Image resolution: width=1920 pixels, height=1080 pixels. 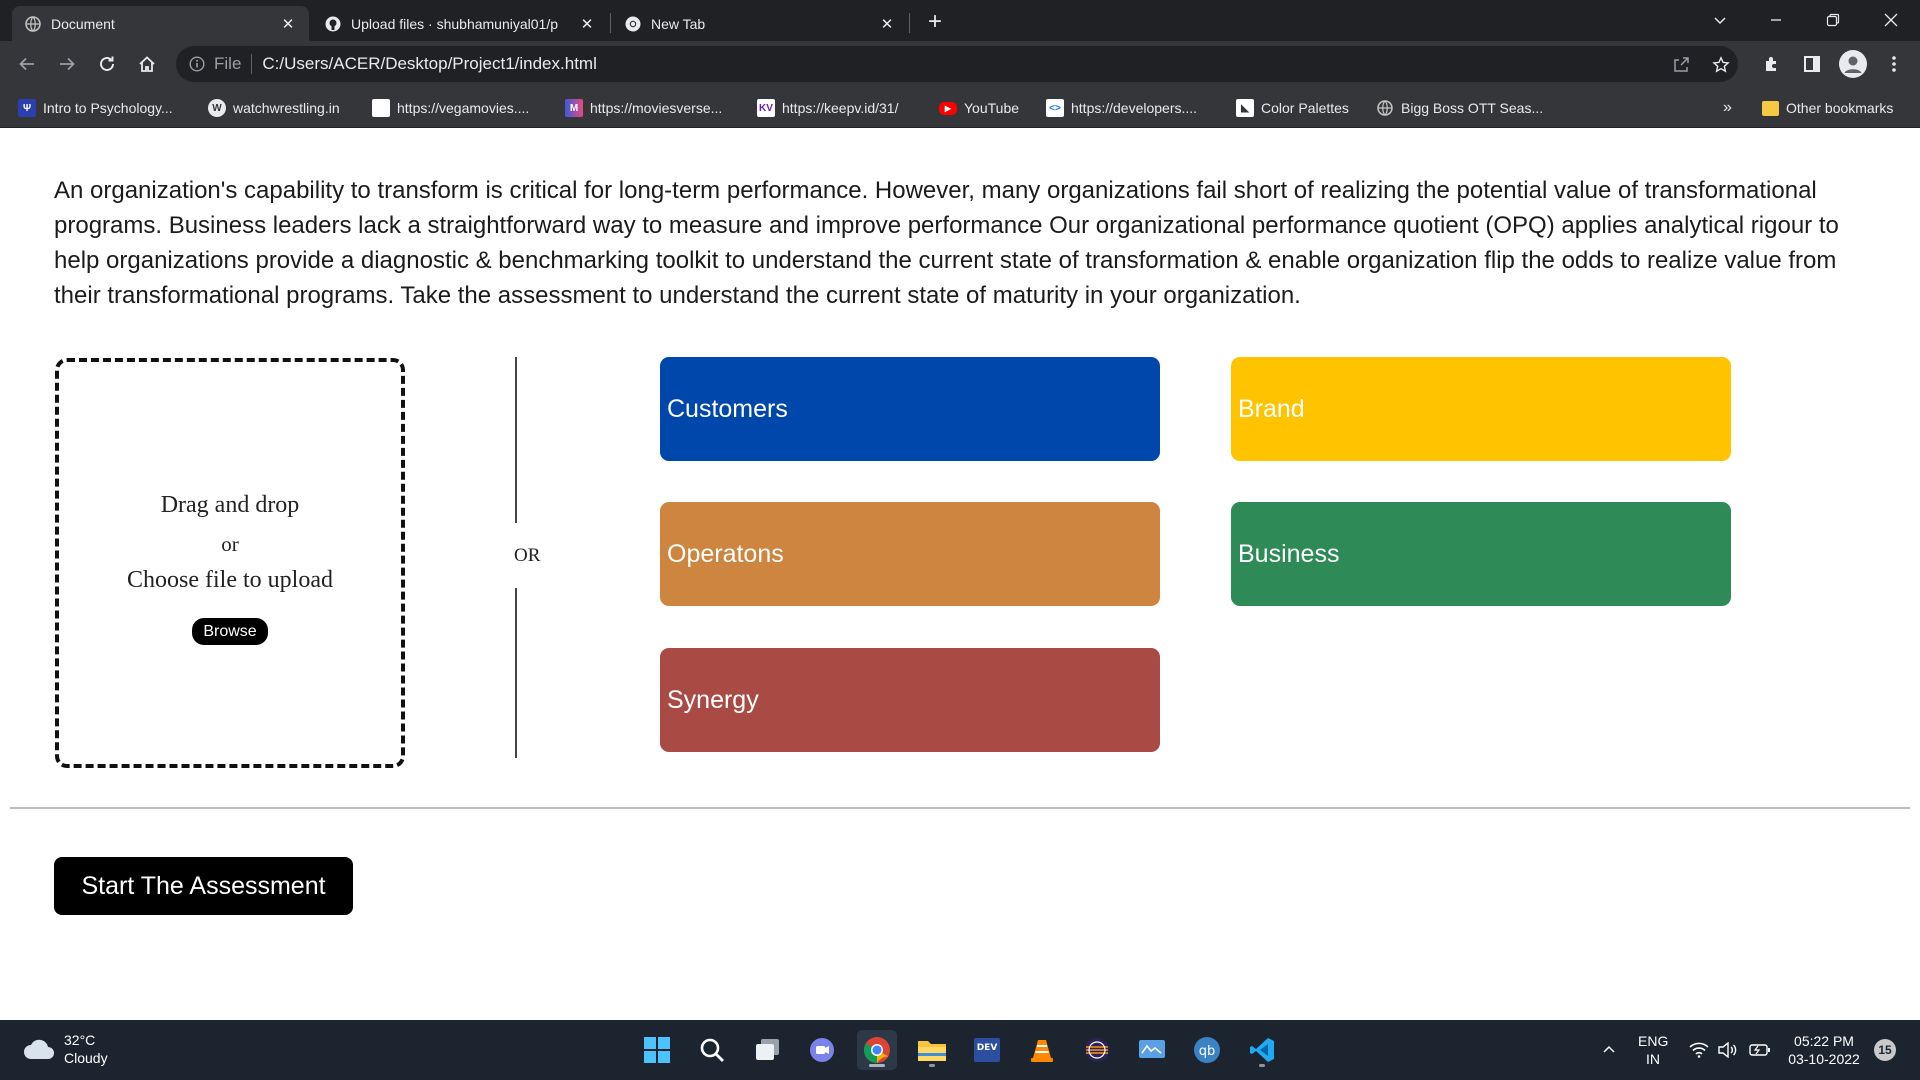 I want to click on dropzone-title: Drag and drop, so click(x=230, y=505).